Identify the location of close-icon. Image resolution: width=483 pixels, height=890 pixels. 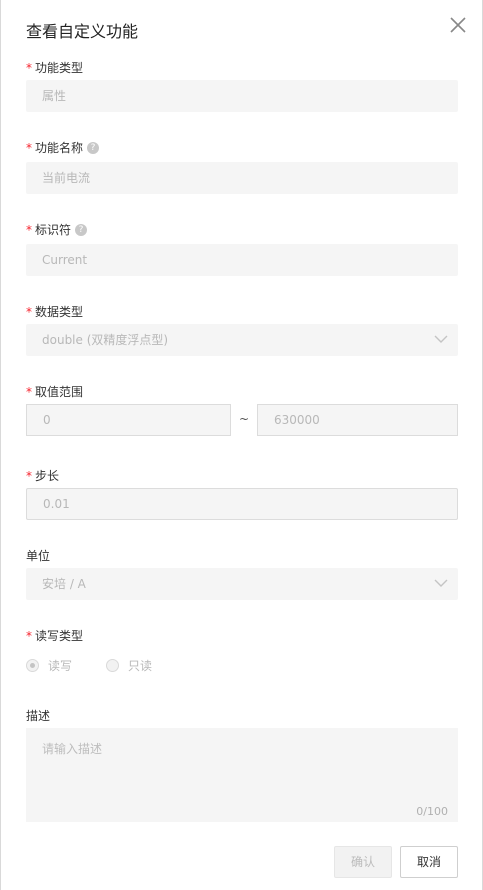
(458, 25).